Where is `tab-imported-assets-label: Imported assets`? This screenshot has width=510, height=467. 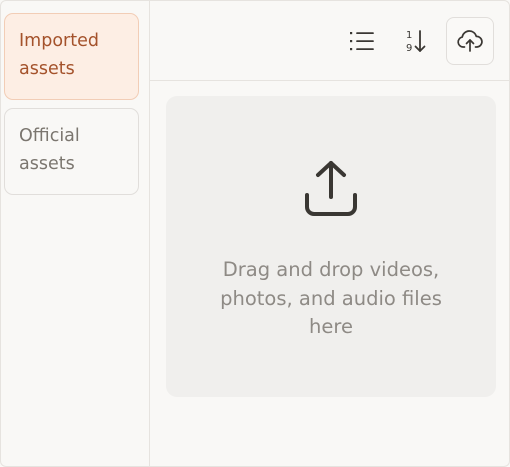
tab-imported-assets-label: Imported assets is located at coordinates (59, 55).